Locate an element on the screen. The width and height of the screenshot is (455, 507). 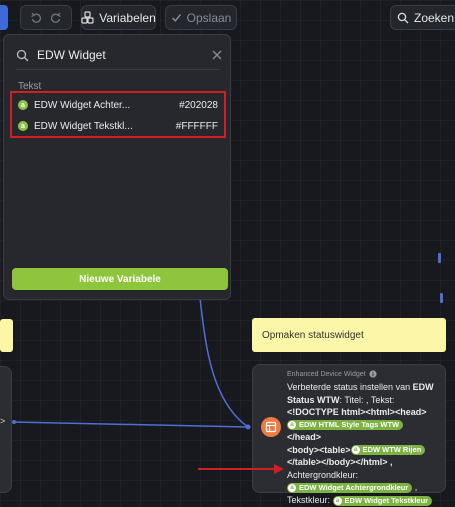
variable-value: #FFFFFF is located at coordinates (196, 126).